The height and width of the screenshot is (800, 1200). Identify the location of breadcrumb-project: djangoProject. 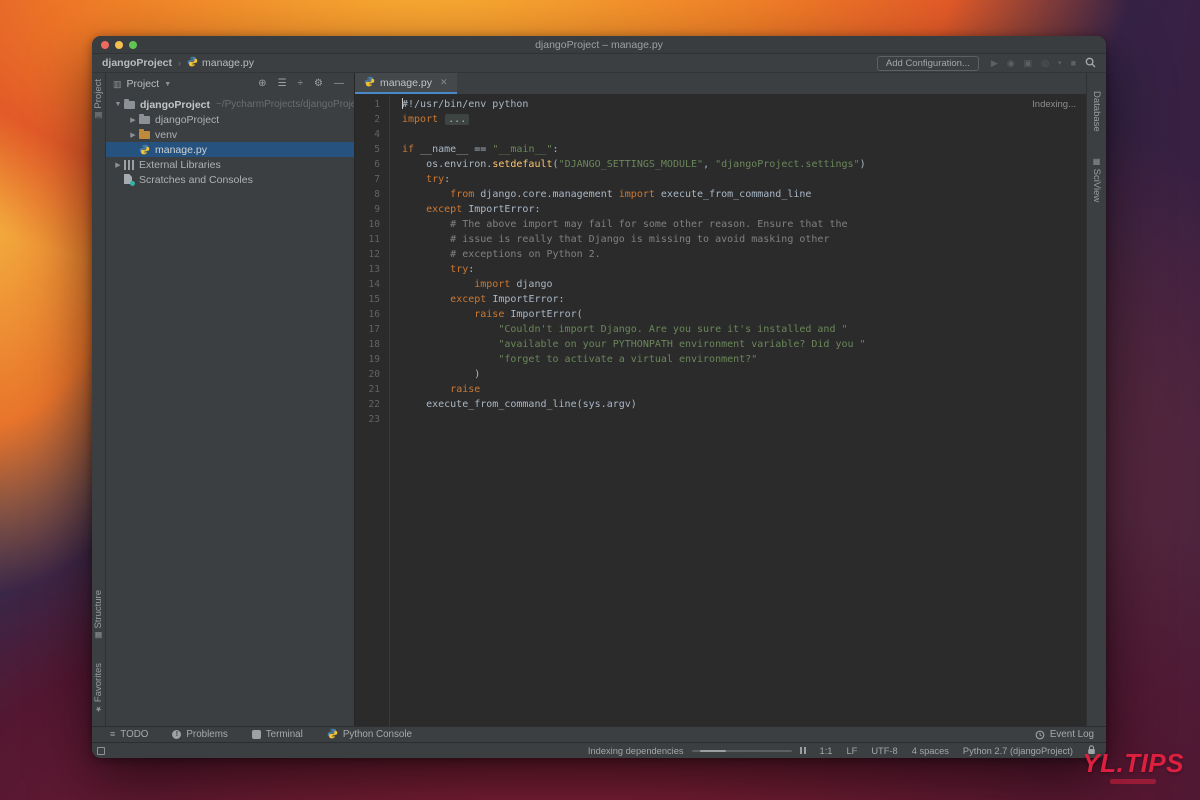
(137, 63).